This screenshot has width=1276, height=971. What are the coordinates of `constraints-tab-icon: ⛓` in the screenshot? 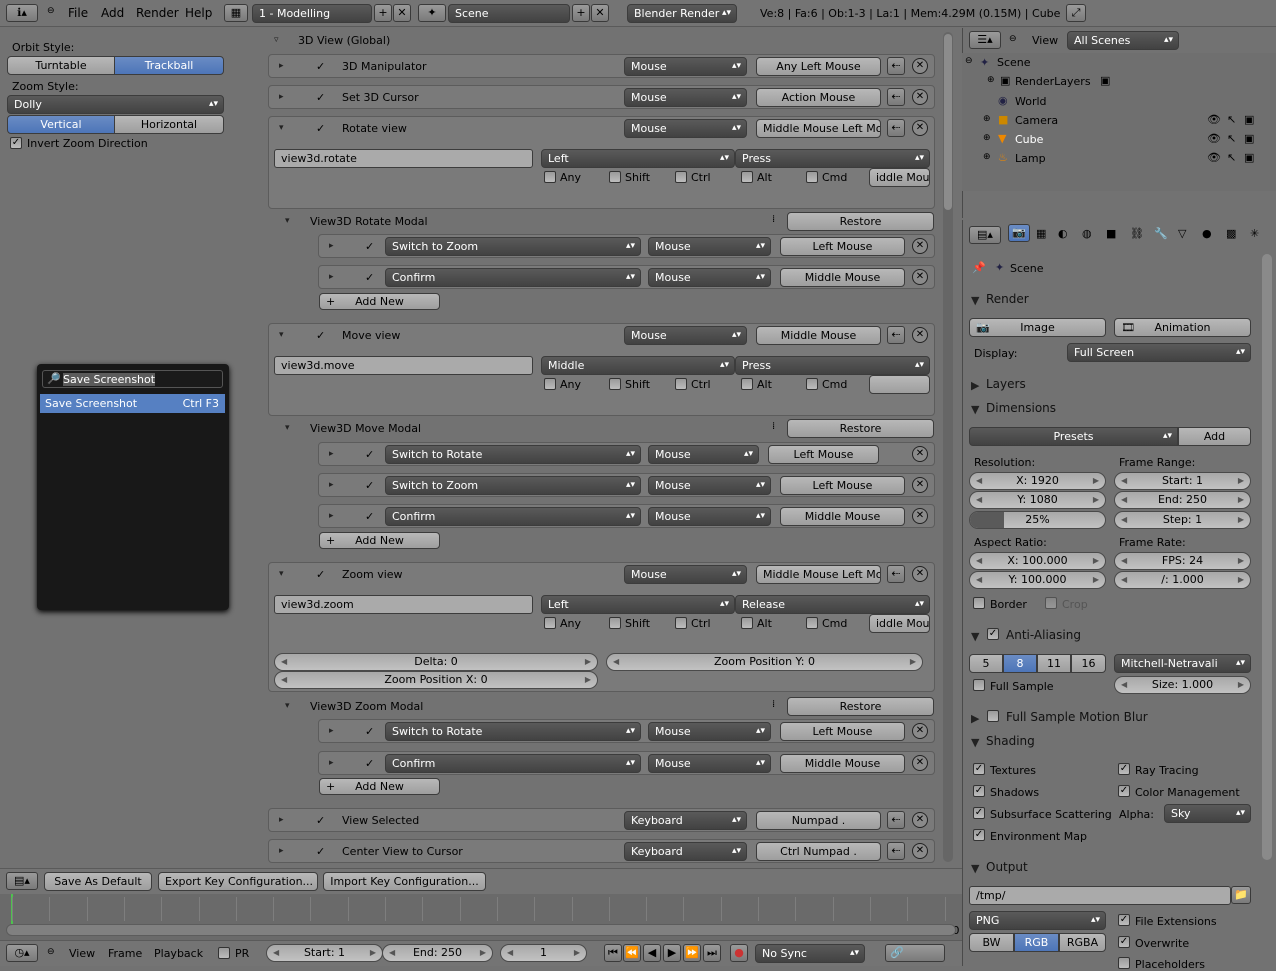 It's located at (1137, 233).